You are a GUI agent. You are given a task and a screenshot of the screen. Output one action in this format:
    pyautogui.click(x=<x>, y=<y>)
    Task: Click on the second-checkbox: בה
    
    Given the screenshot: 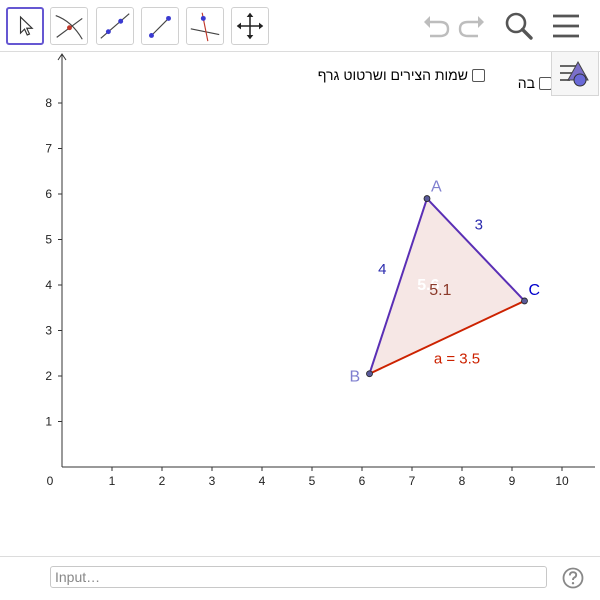 What is the action you would take?
    pyautogui.click(x=535, y=83)
    